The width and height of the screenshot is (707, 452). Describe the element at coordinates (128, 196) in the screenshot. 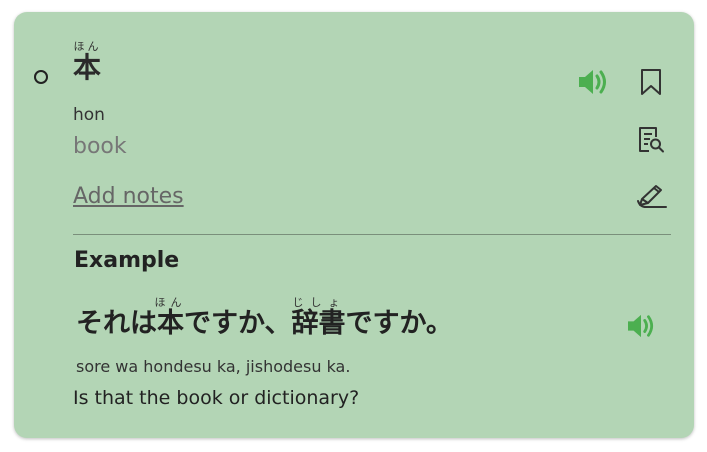

I see `add-notes-link: Add notes` at that location.